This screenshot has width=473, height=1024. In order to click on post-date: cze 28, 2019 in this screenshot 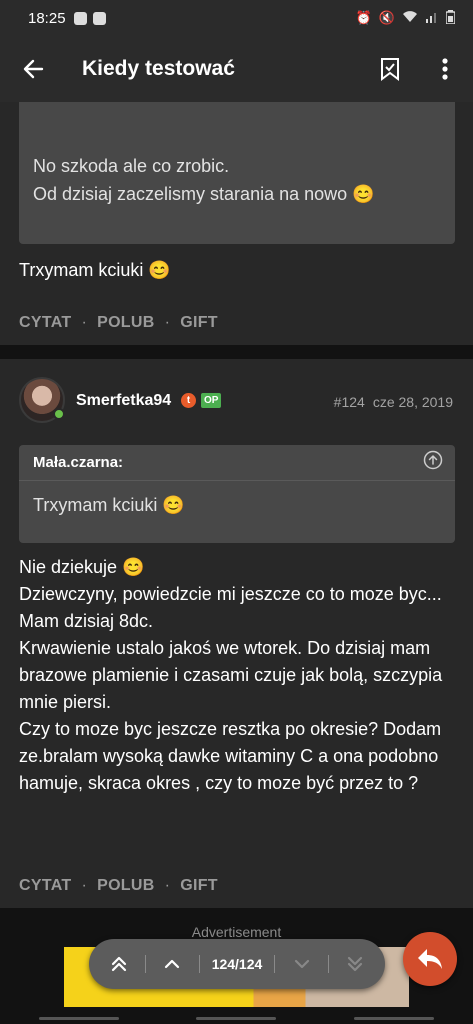, I will do `click(412, 402)`.